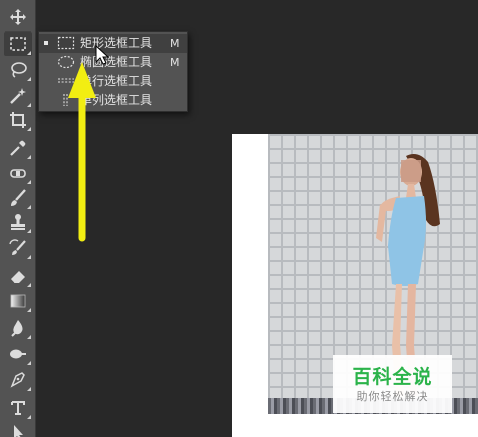 This screenshot has height=437, width=478. I want to click on rectangular-marquee-tool, so click(18, 44).